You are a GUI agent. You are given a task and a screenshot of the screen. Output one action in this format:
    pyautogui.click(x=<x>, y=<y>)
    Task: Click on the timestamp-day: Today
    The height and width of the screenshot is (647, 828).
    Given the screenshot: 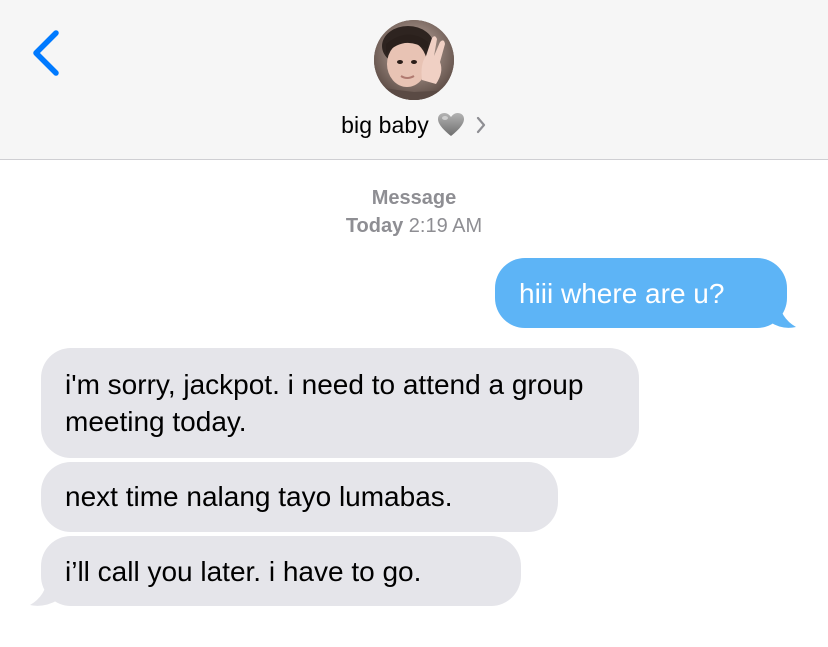 What is the action you would take?
    pyautogui.click(x=374, y=226)
    